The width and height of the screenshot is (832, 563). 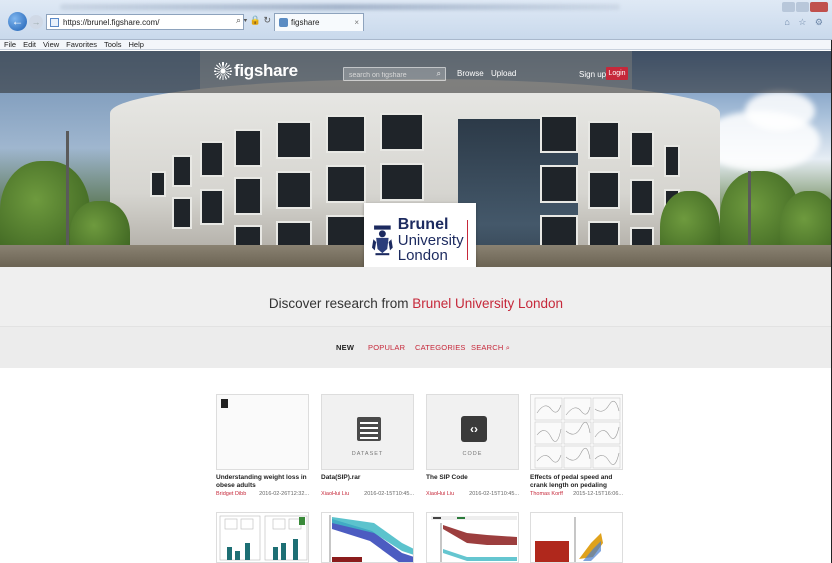 I want to click on content-tabs: NEW POPULAR CATEGORIES SEARCH ⌕, so click(x=416, y=347).